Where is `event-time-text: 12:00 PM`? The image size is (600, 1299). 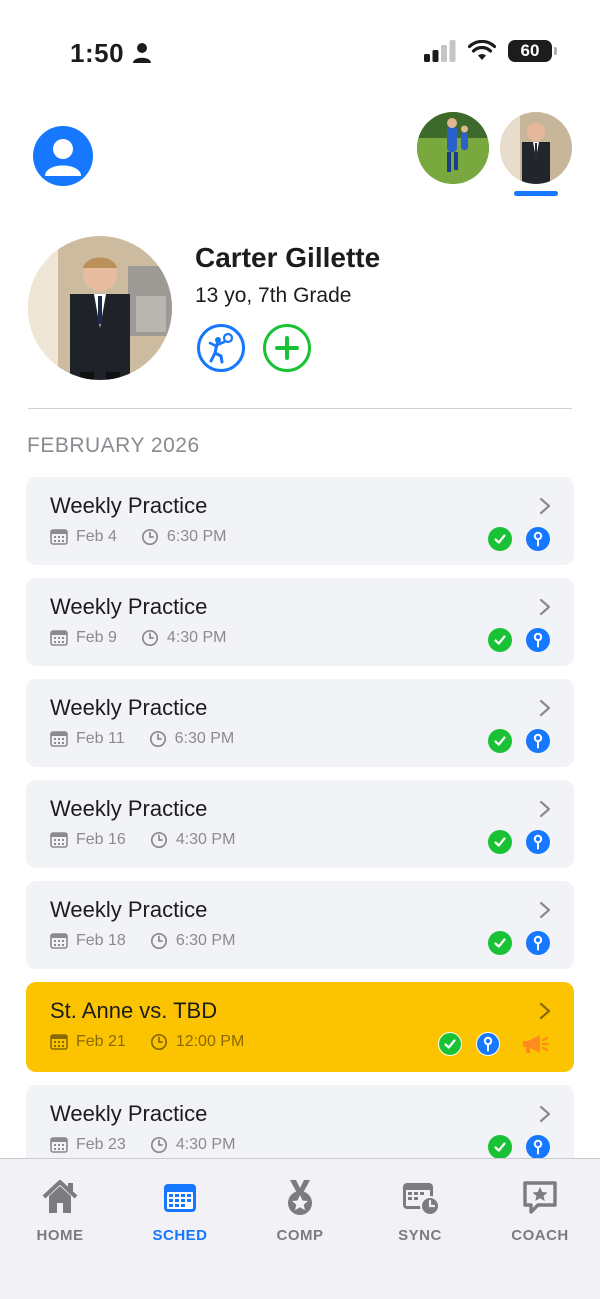
event-time-text: 12:00 PM is located at coordinates (210, 1041).